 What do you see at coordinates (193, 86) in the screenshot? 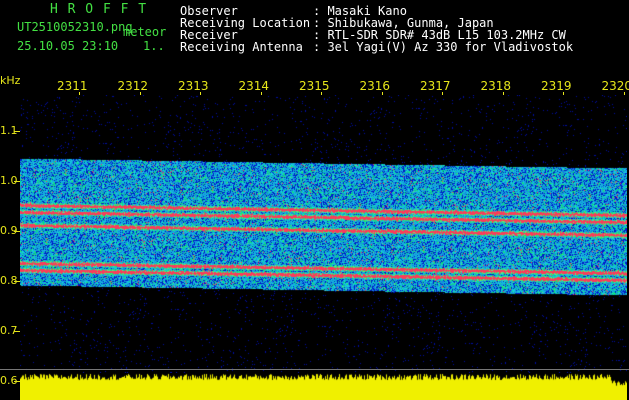
I see `x-tick-label: 2313` at bounding box center [193, 86].